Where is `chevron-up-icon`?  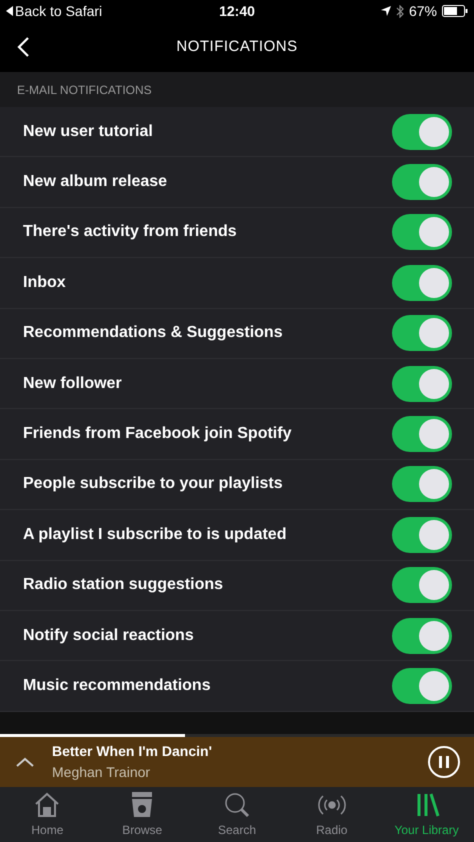 chevron-up-icon is located at coordinates (25, 762).